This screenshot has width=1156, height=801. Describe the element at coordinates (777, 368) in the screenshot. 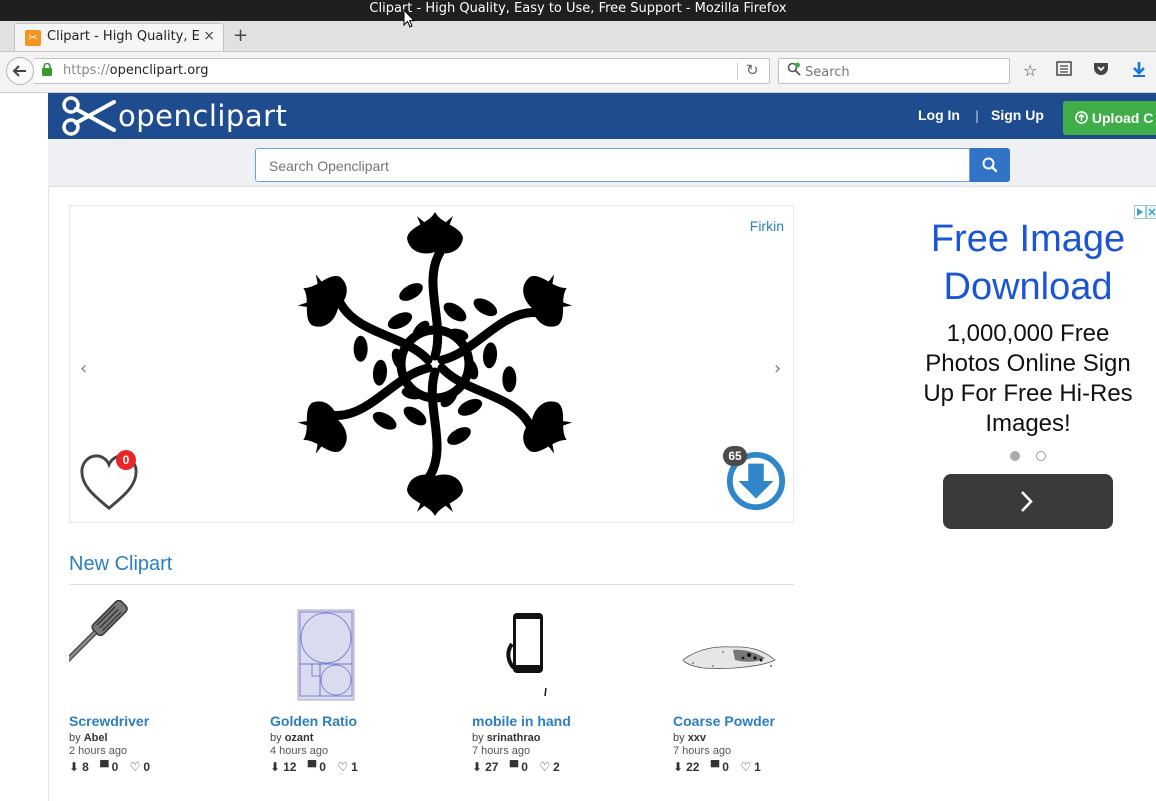

I see `carousel-next-icon: ›` at that location.